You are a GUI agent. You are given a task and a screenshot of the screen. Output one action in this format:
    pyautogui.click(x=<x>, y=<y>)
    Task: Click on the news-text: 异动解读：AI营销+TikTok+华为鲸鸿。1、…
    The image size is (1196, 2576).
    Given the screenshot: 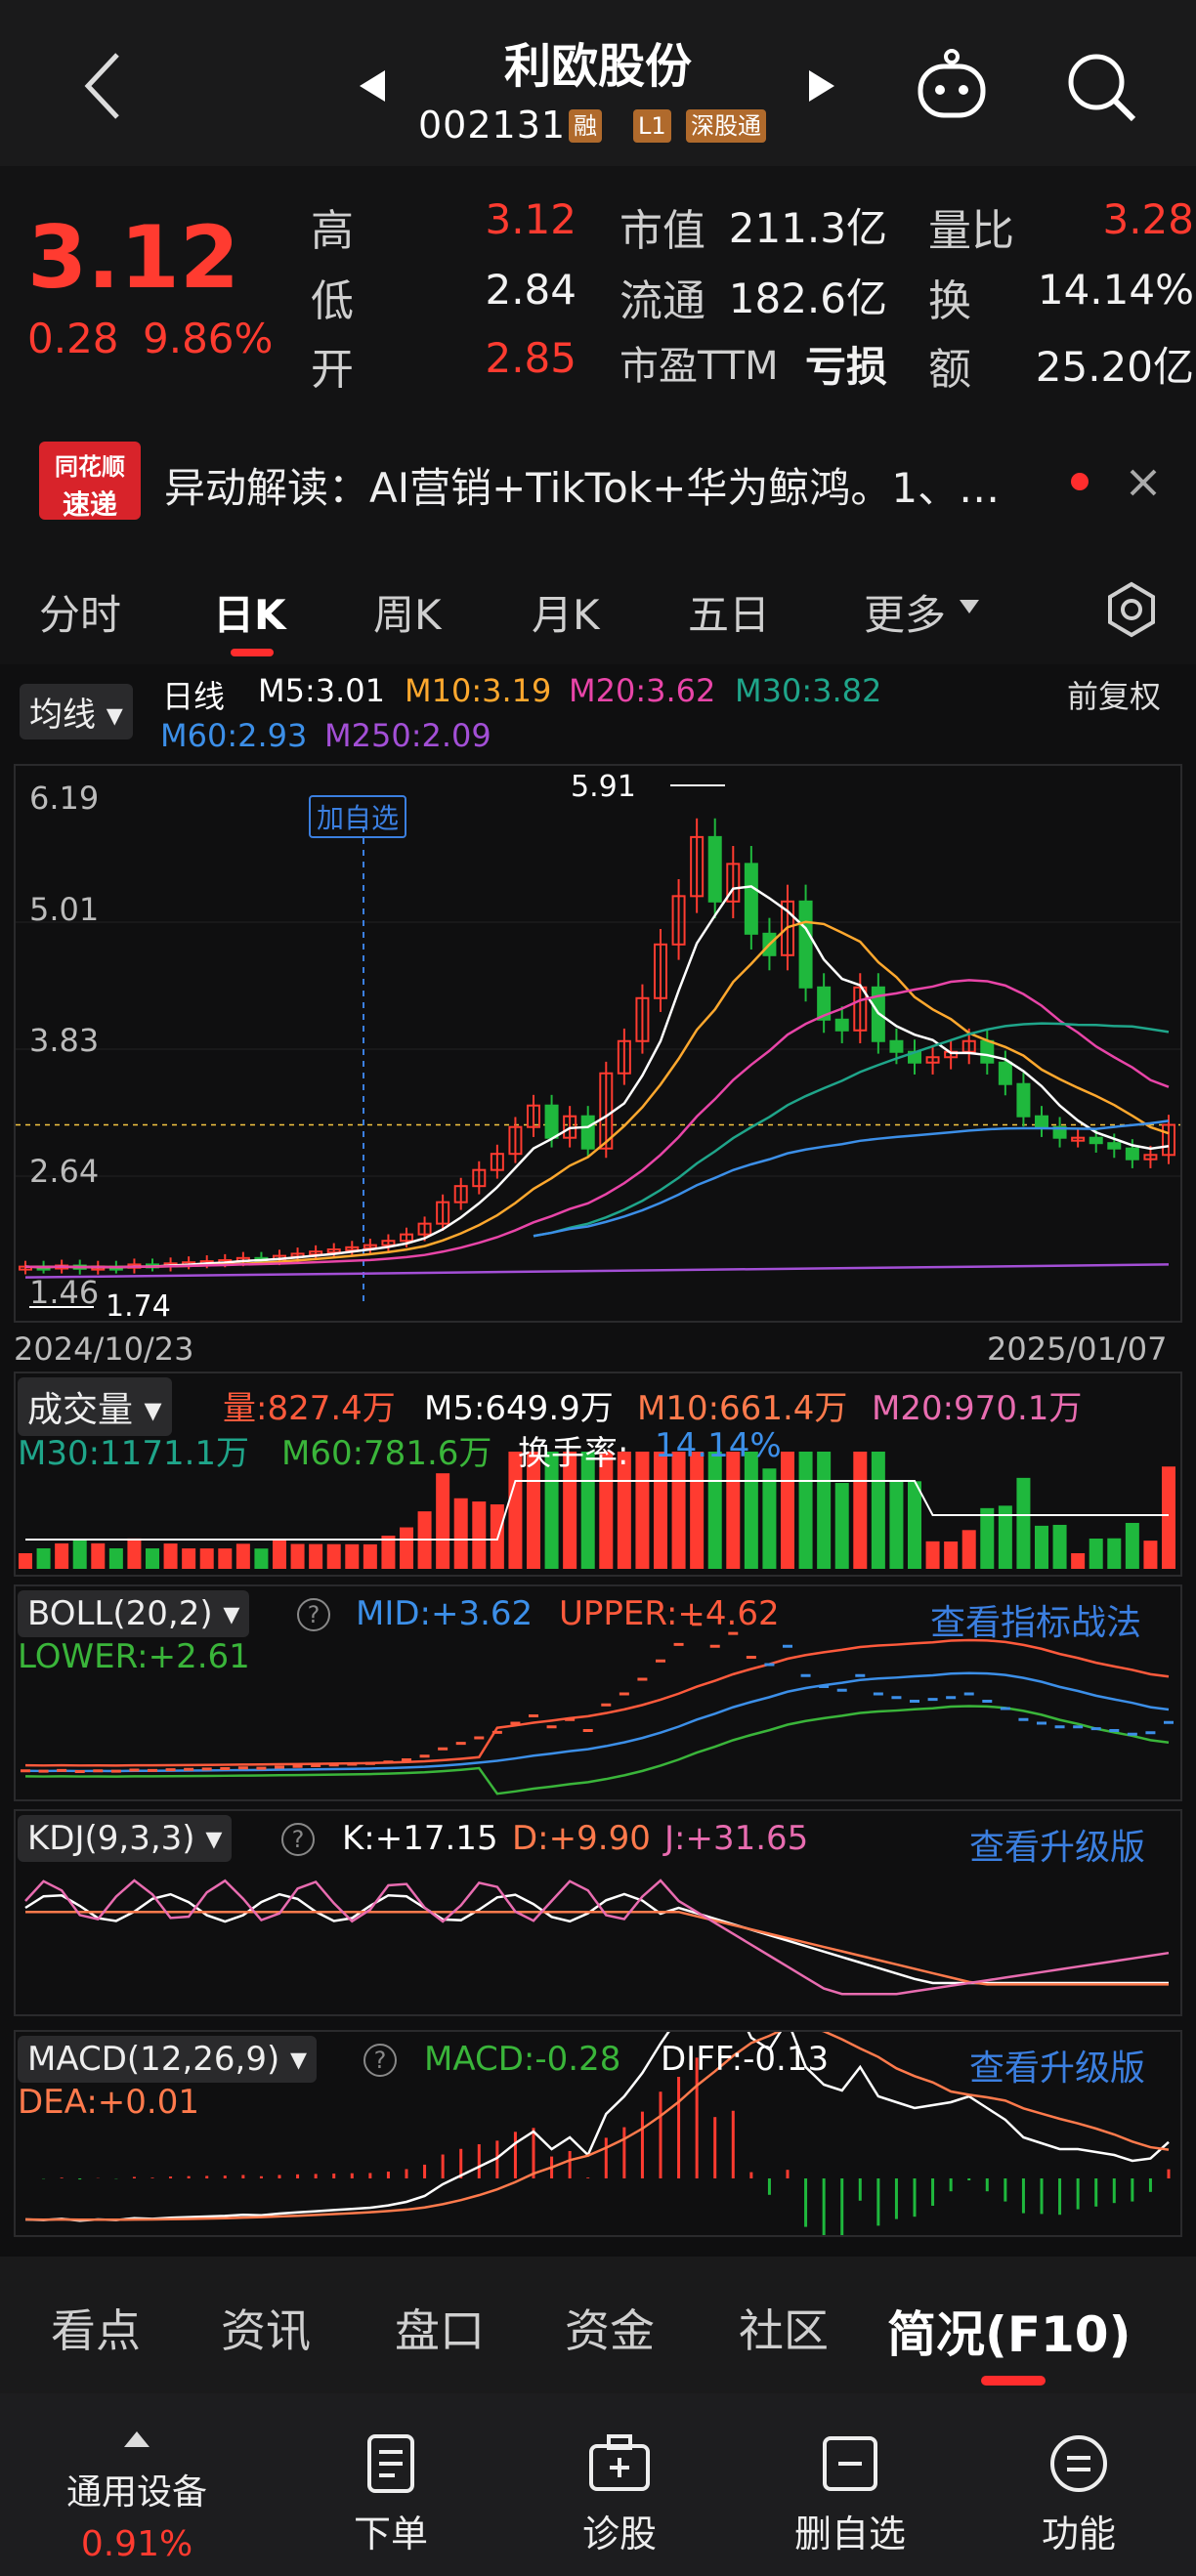 What is the action you would take?
    pyautogui.click(x=582, y=485)
    